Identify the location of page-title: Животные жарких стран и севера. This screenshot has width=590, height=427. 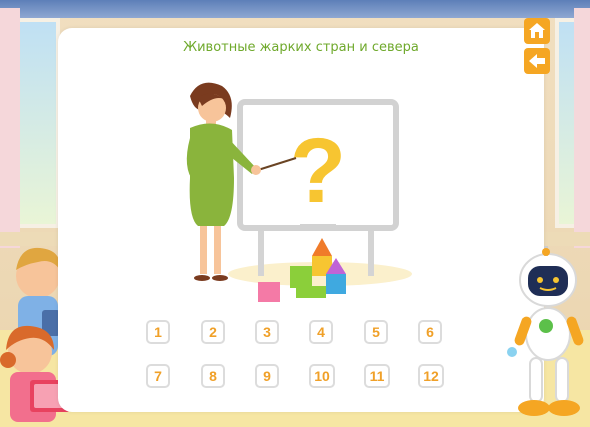
(301, 47).